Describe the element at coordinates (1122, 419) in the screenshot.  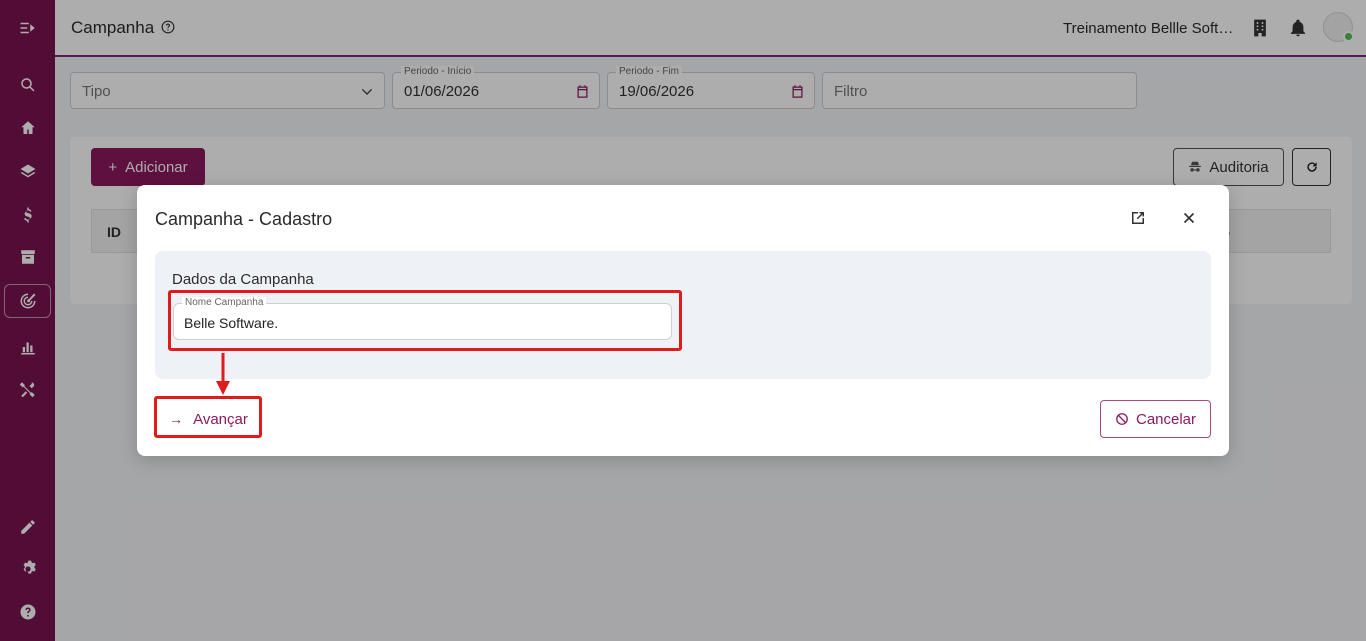
I see `block-icon` at that location.